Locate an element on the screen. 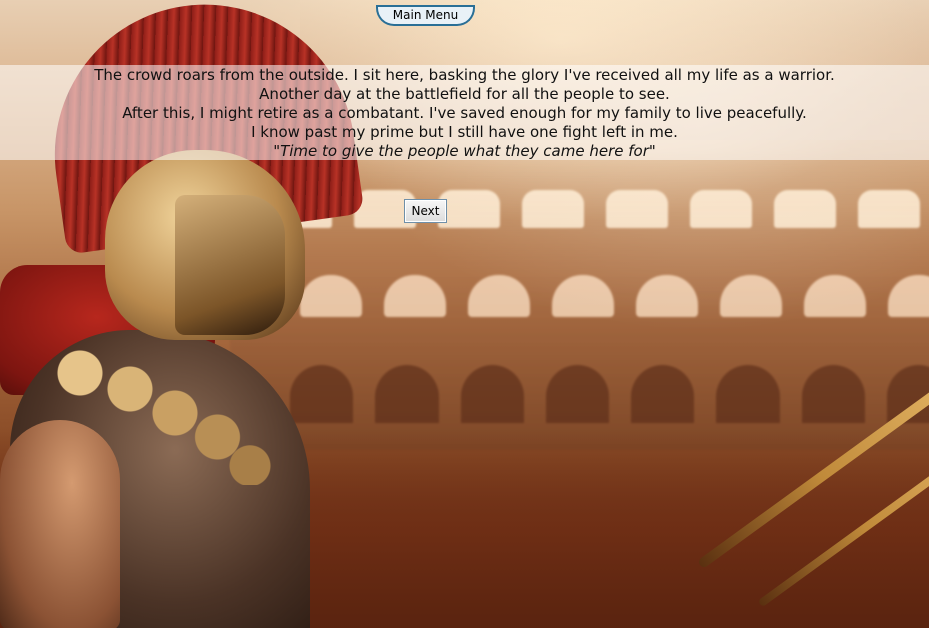 This screenshot has height=628, width=929. next-button: Next is located at coordinates (425, 211).